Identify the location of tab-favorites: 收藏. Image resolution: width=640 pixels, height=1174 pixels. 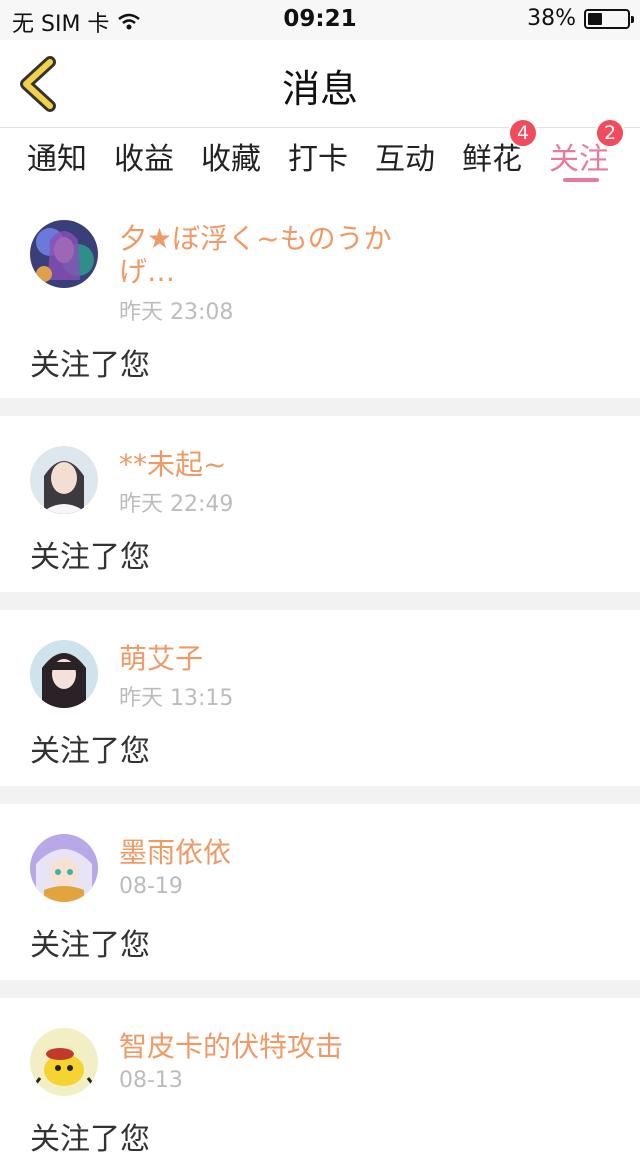
(231, 156).